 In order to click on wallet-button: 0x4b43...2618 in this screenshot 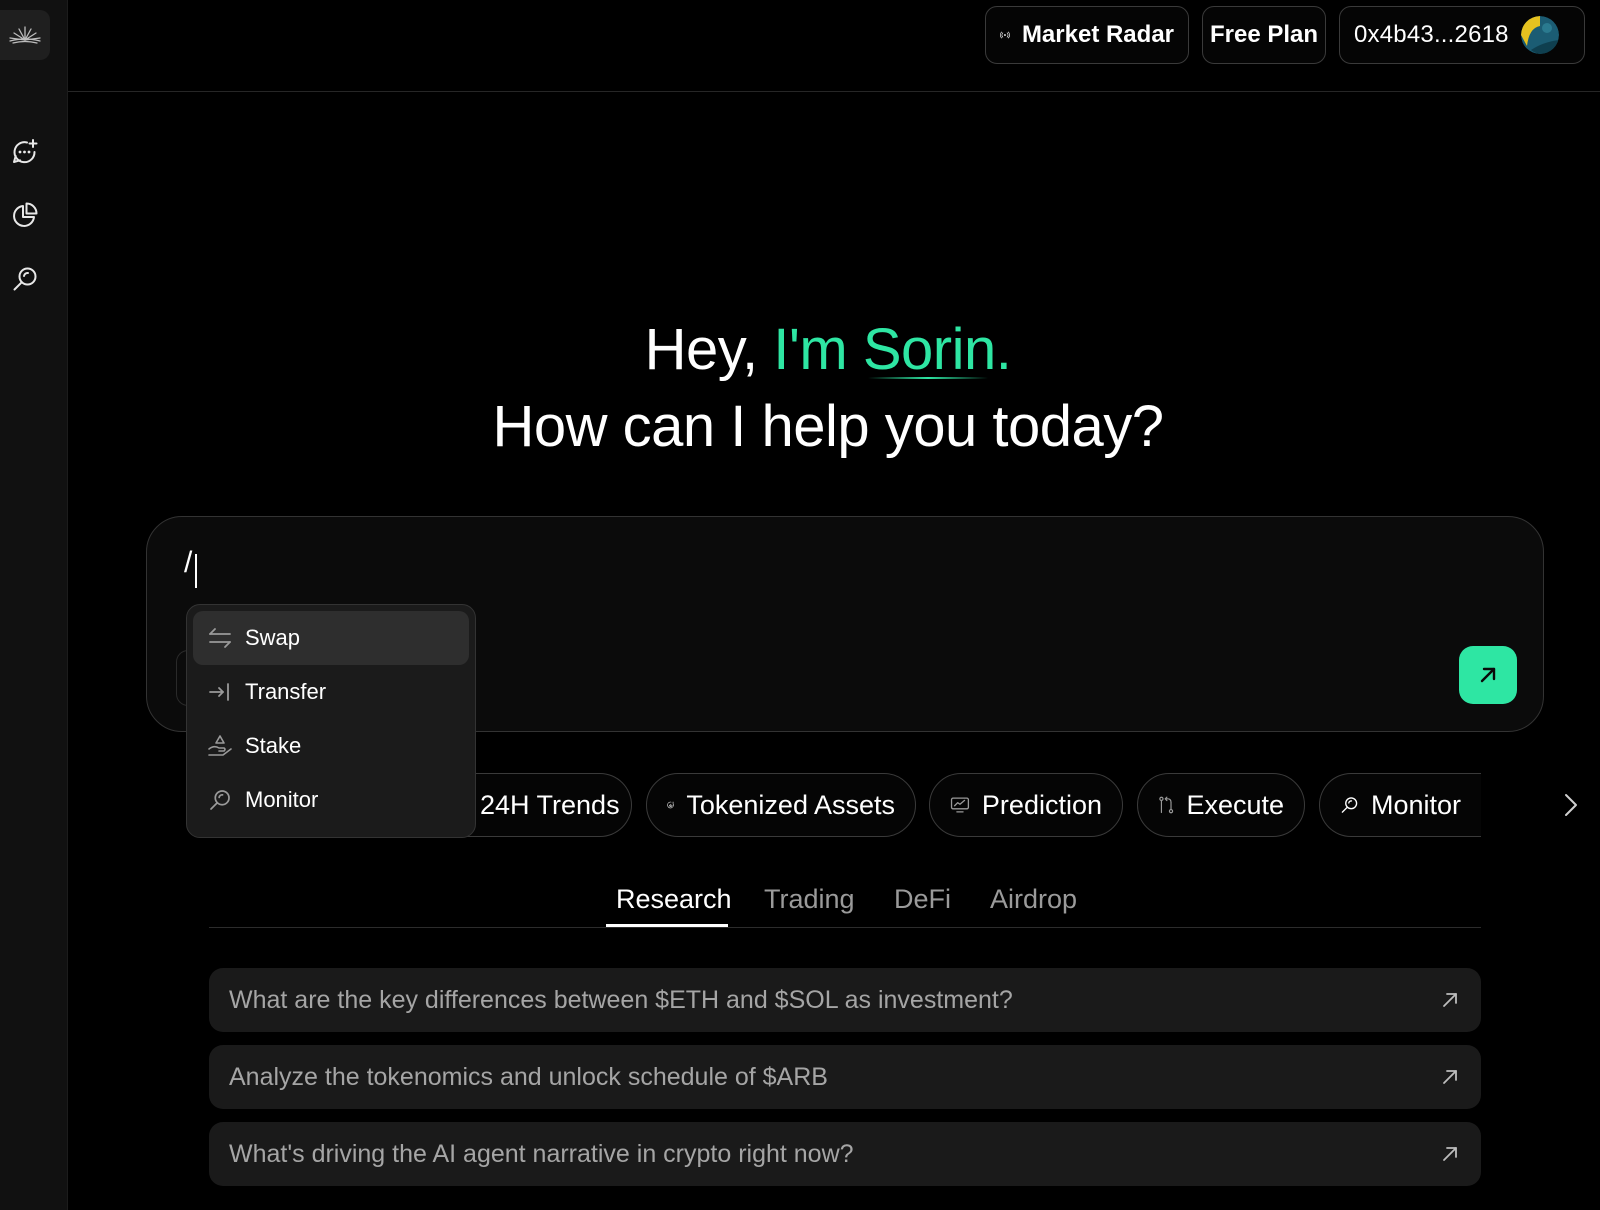, I will do `click(1462, 35)`.